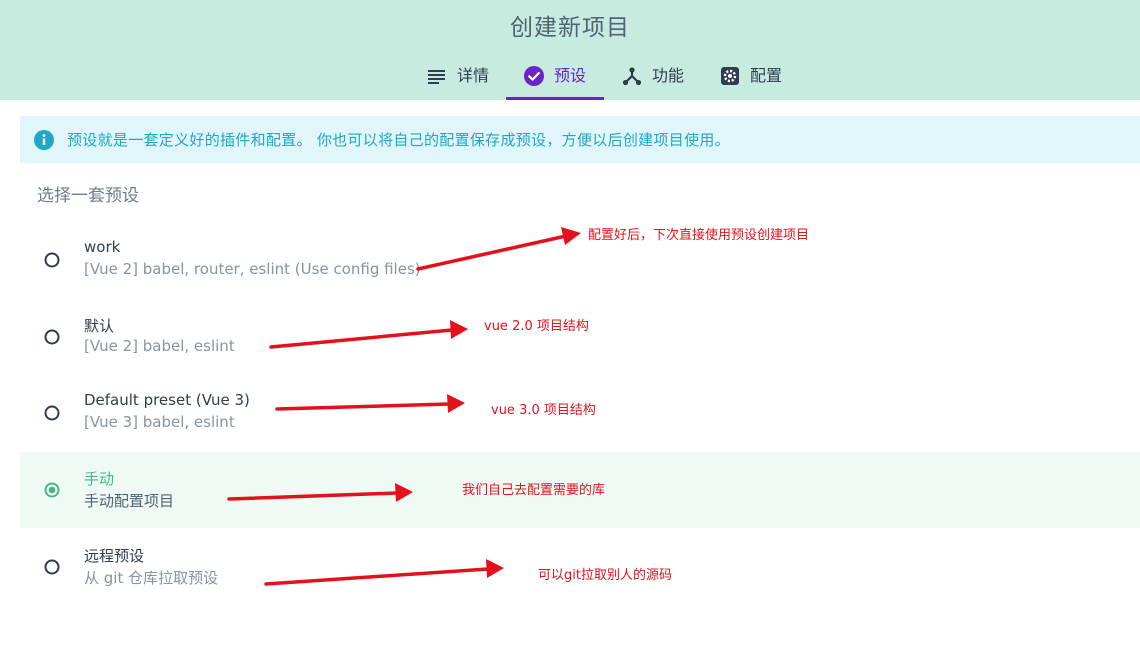 The image size is (1140, 646). Describe the element at coordinates (534, 490) in the screenshot. I see `annotation-note: 我们自己去配置需要的库` at that location.